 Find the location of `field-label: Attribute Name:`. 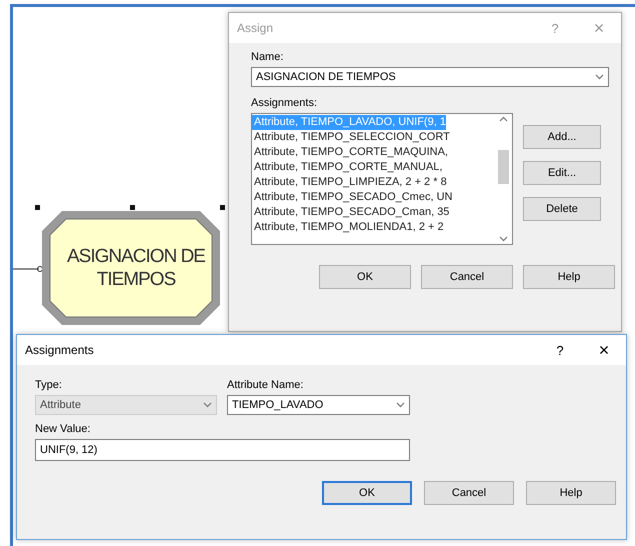

field-label: Attribute Name: is located at coordinates (265, 385).